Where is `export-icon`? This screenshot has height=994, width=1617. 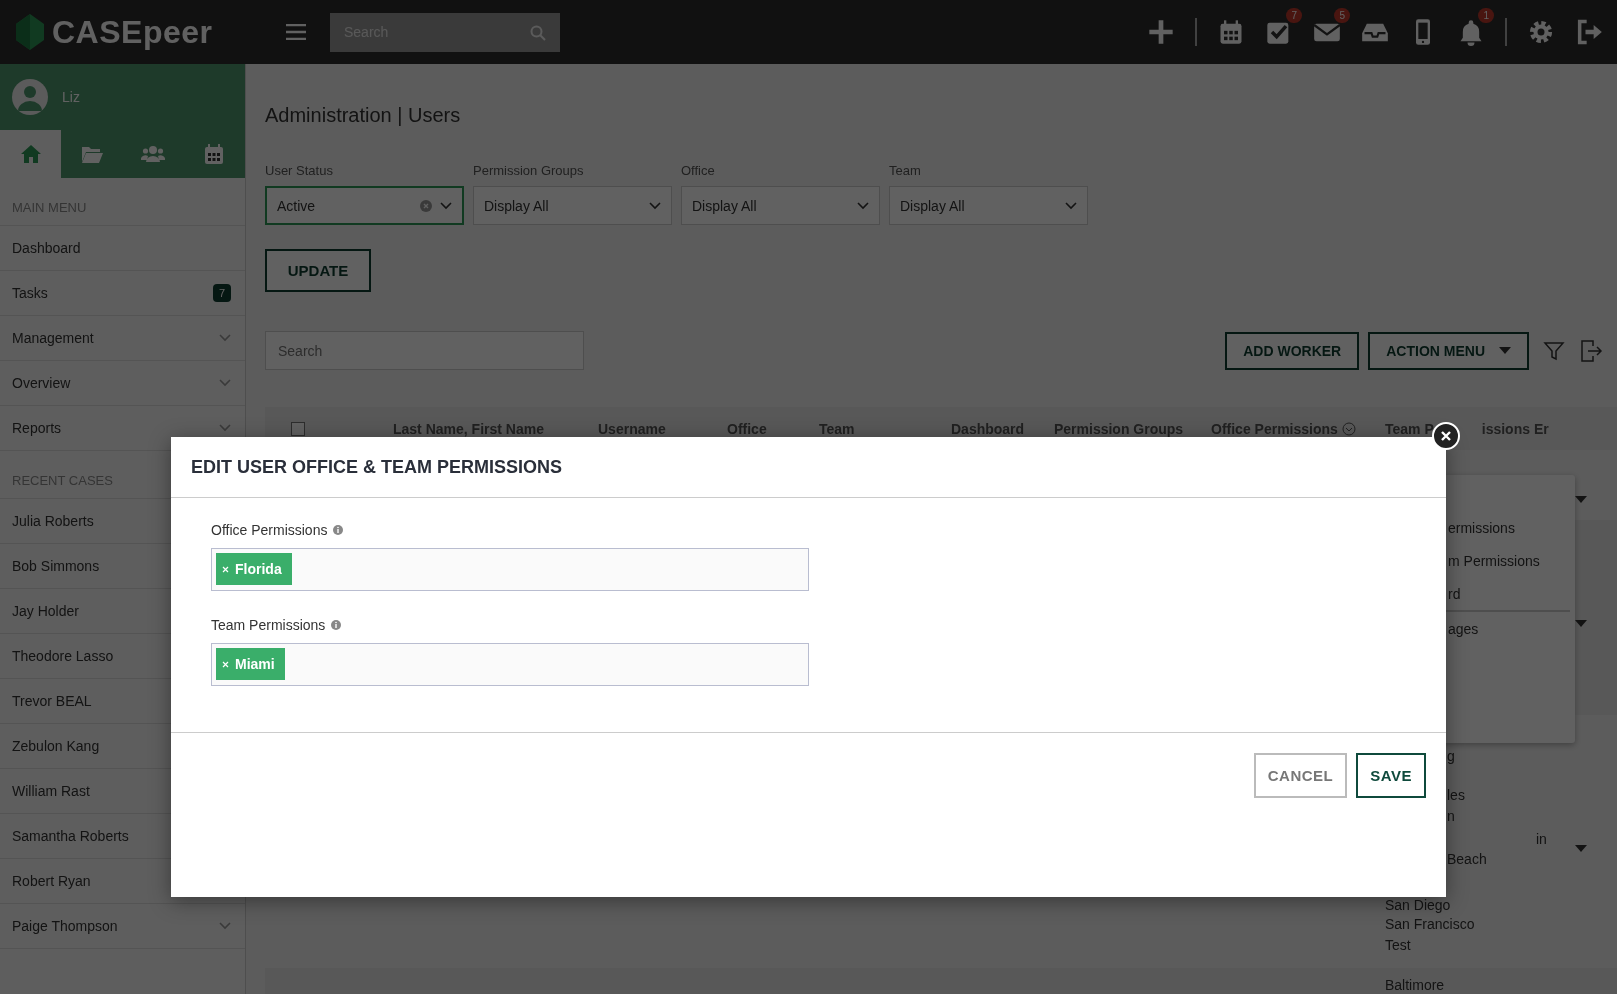 export-icon is located at coordinates (1591, 350).